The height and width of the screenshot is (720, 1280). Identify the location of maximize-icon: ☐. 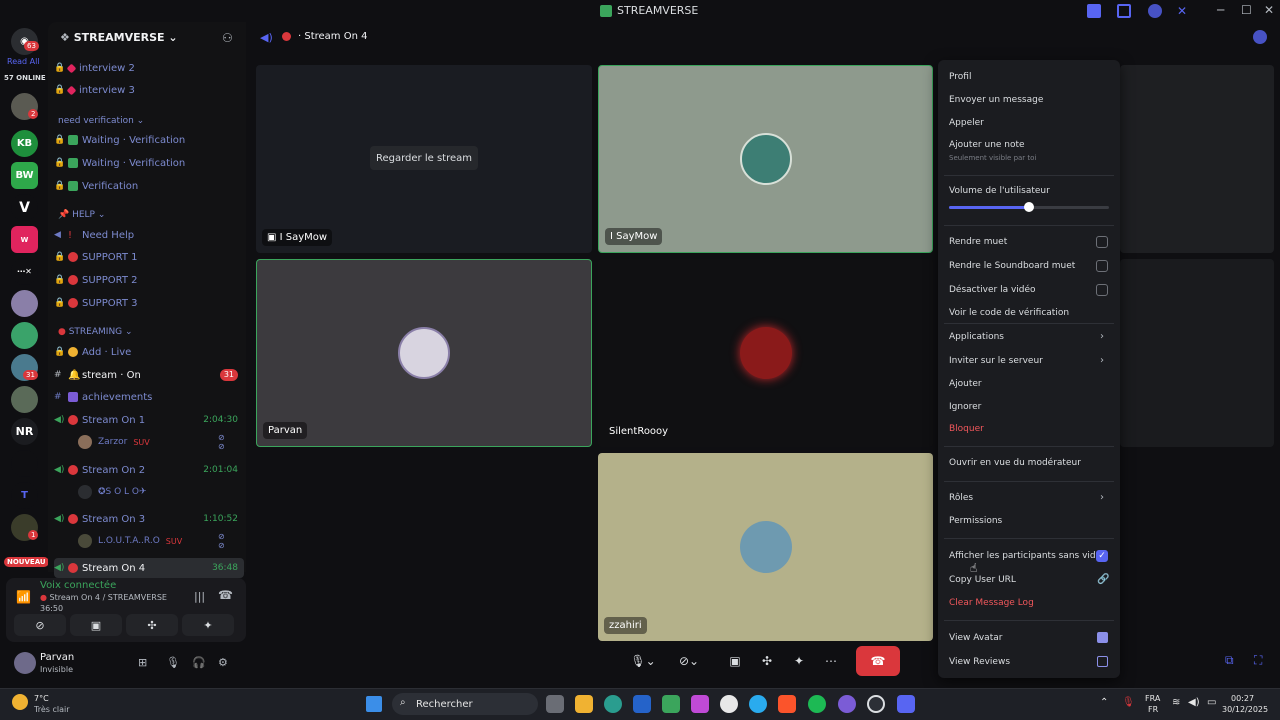
(1246, 10).